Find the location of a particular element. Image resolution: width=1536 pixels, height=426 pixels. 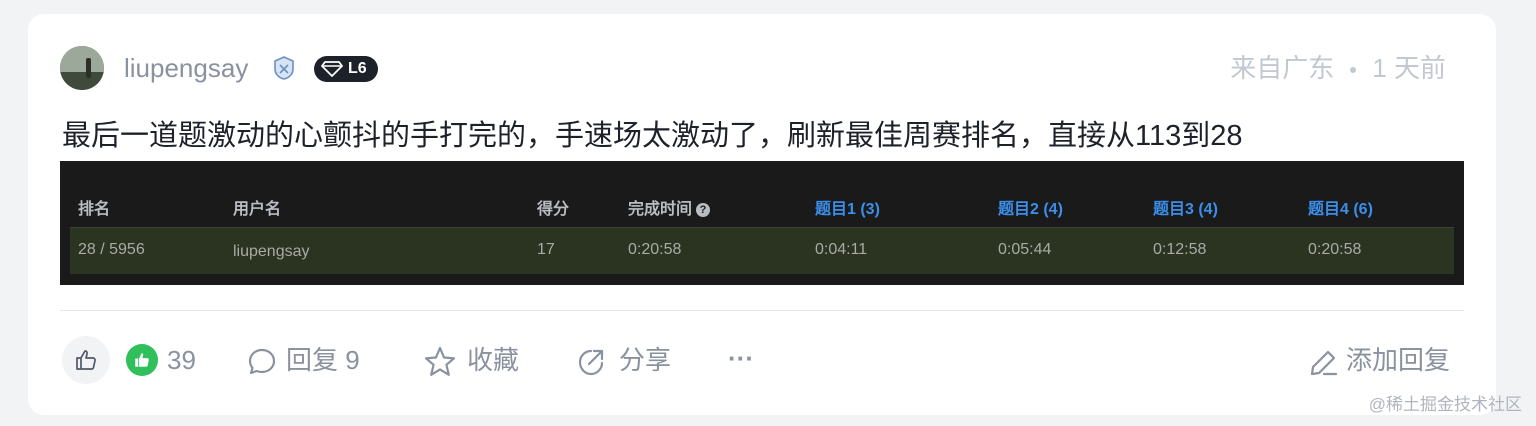

collect-button: 收藏 is located at coordinates (471, 360).